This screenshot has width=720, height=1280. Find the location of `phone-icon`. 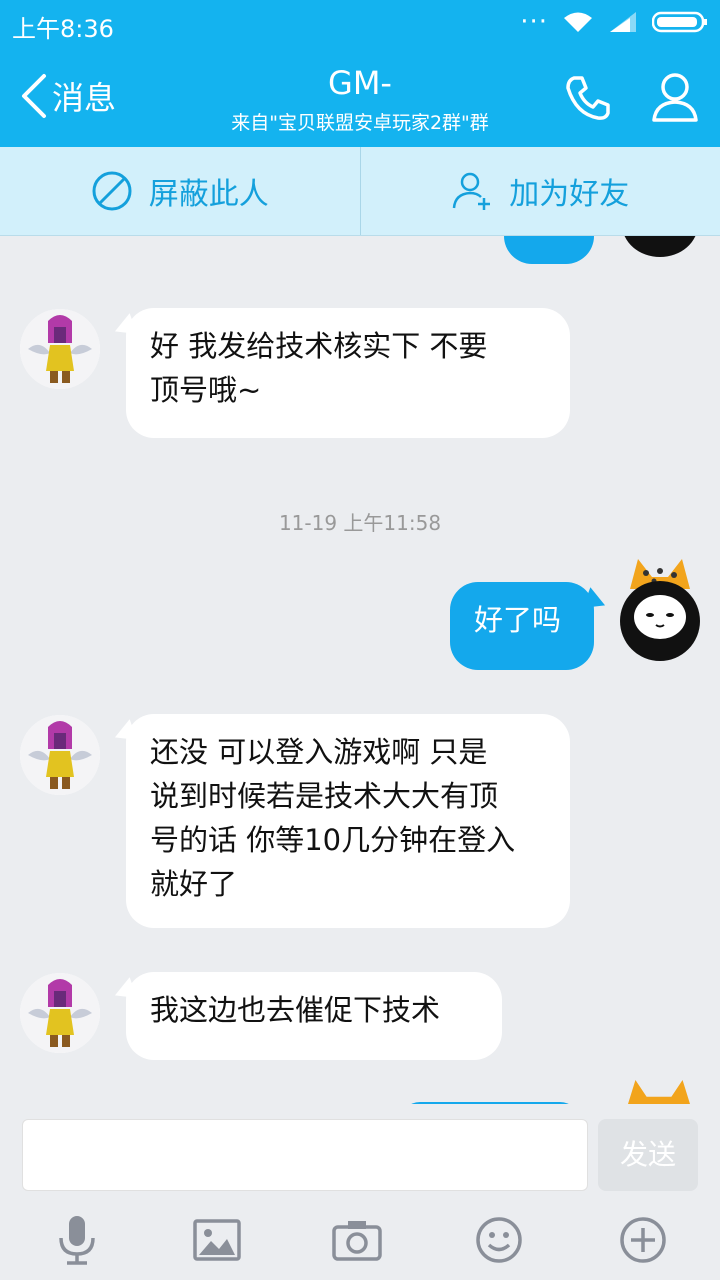

phone-icon is located at coordinates (588, 98).